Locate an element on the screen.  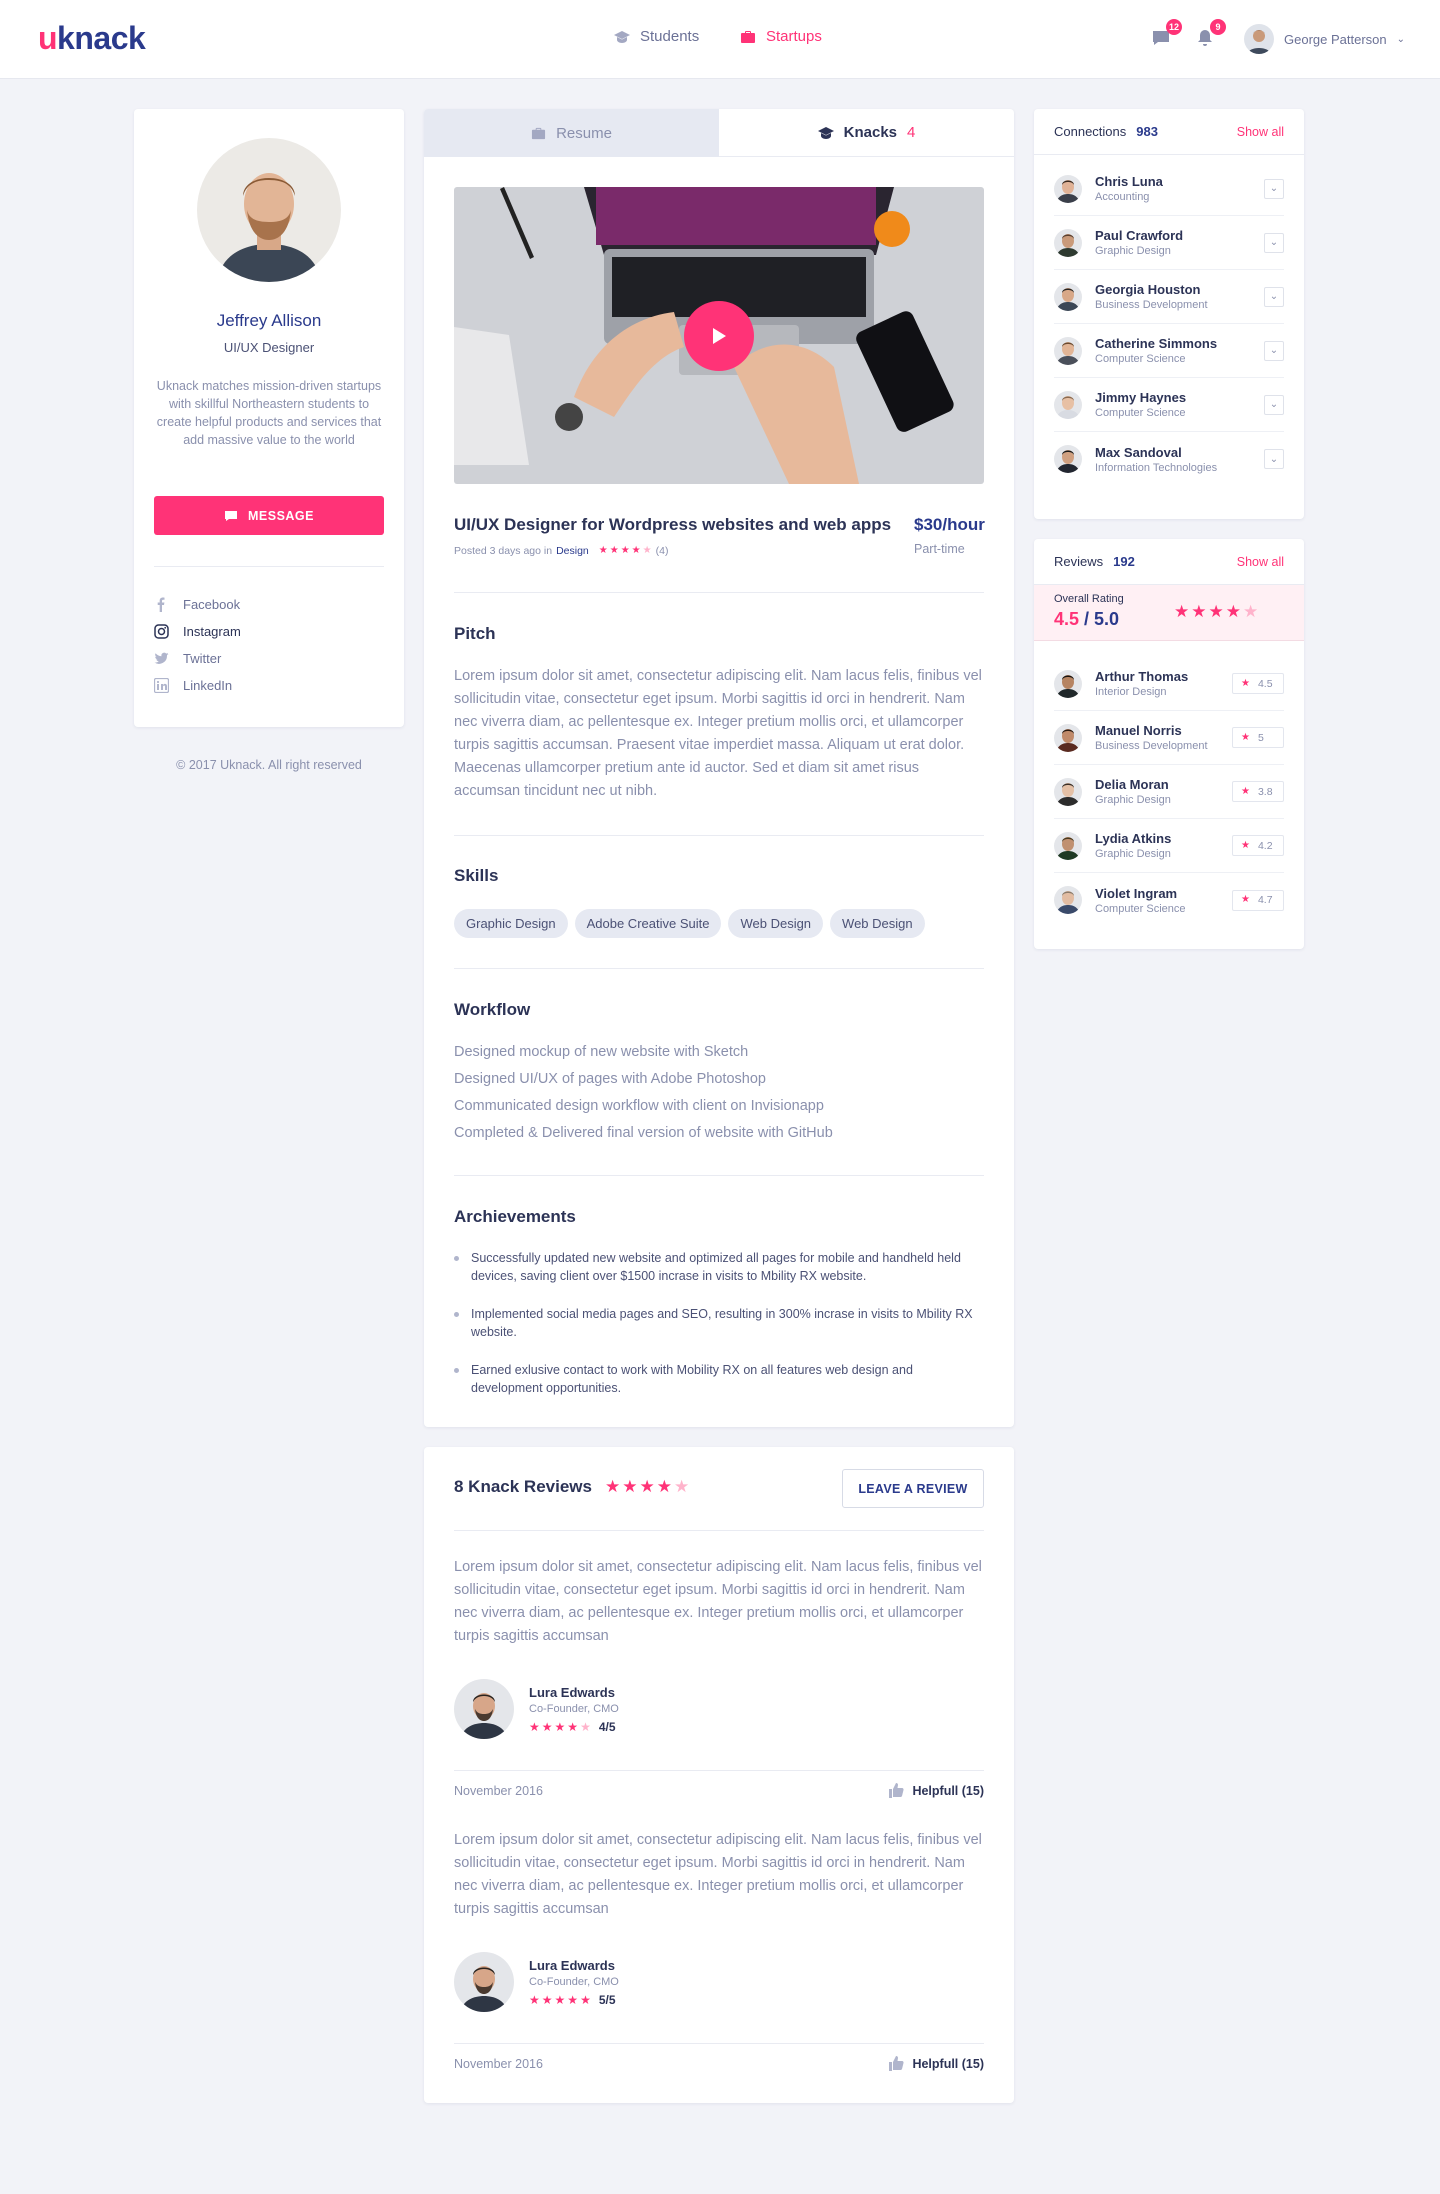
reviews-count: 192 is located at coordinates (1124, 561).